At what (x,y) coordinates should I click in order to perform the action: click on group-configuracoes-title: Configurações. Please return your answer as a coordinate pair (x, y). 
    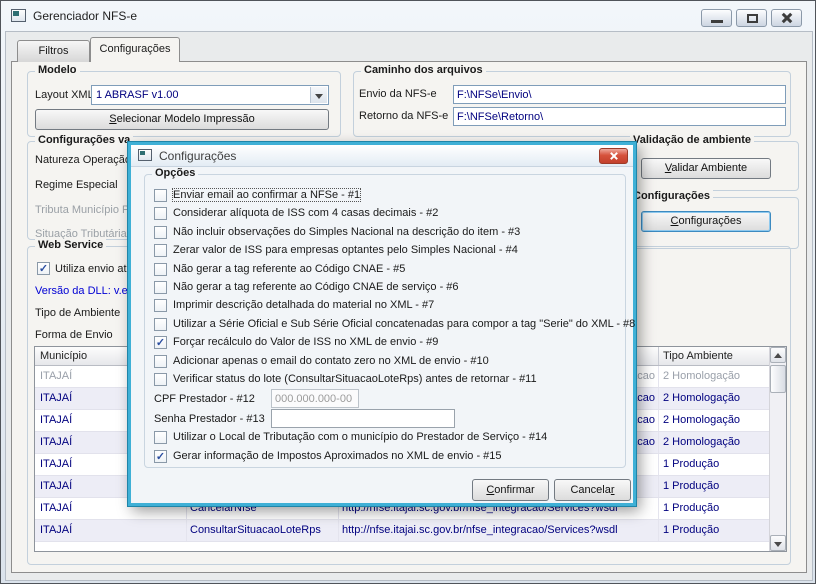
    Looking at the image, I should click on (672, 196).